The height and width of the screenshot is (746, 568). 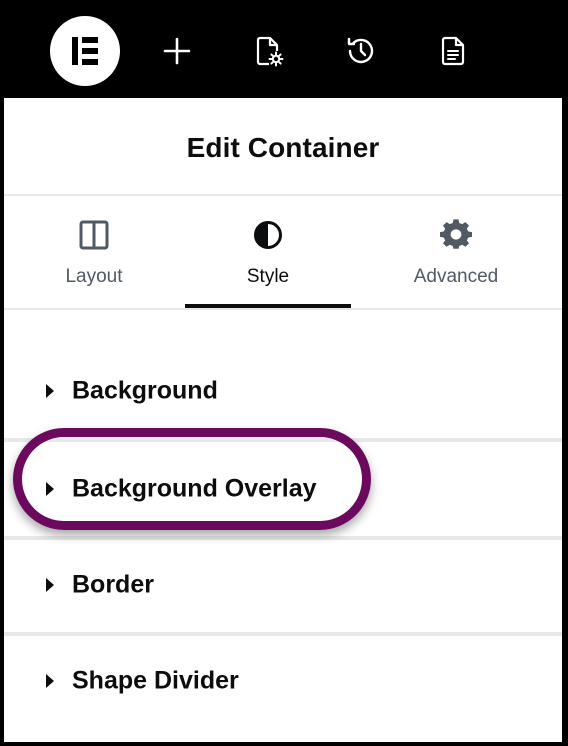 What do you see at coordinates (361, 51) in the screenshot?
I see `history-icon` at bounding box center [361, 51].